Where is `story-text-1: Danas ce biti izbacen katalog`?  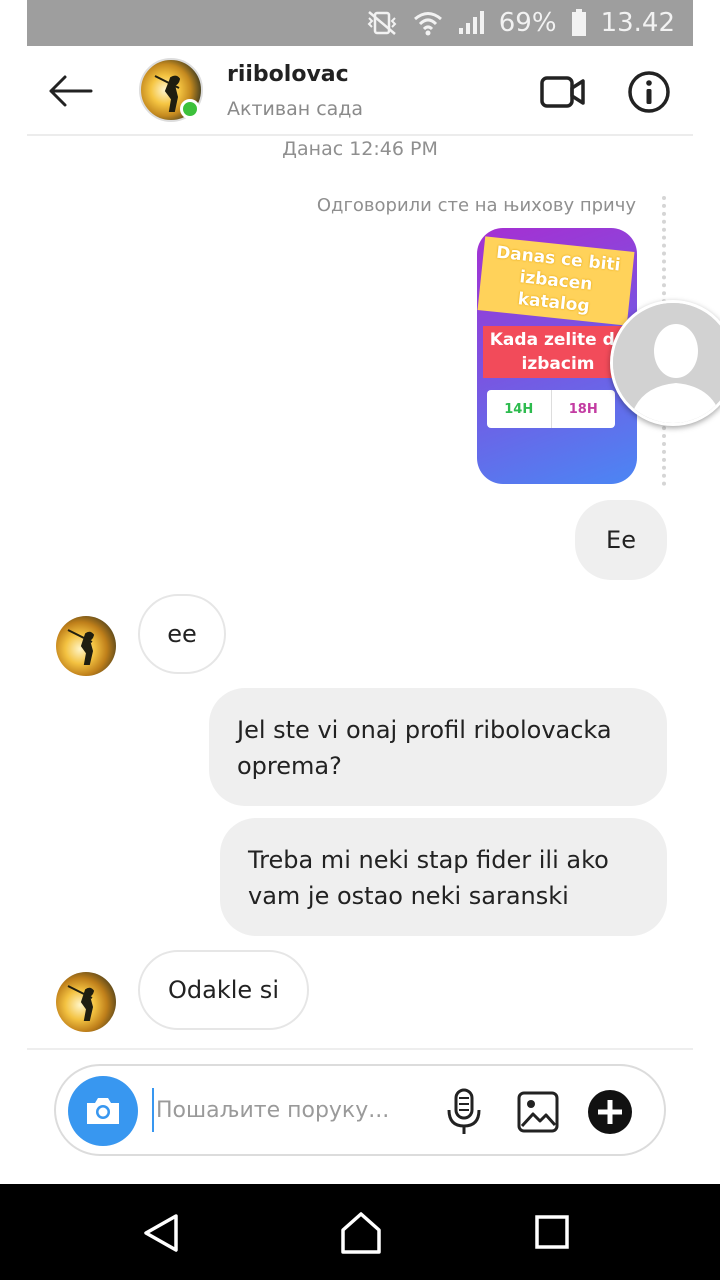 story-text-1: Danas ce biti izbacen katalog is located at coordinates (556, 281).